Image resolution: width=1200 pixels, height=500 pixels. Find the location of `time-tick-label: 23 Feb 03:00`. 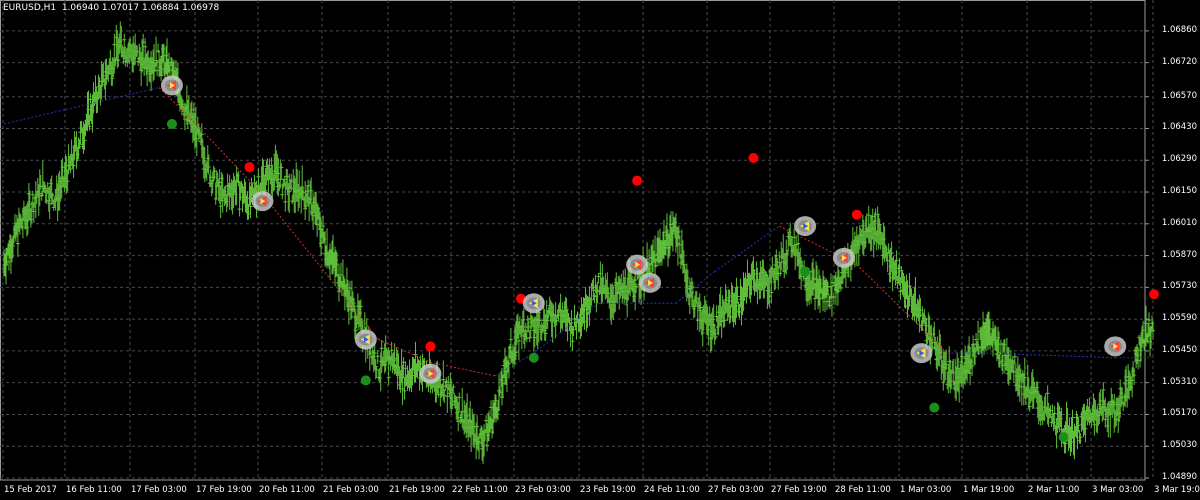

time-tick-label: 23 Feb 03:00 is located at coordinates (543, 490).